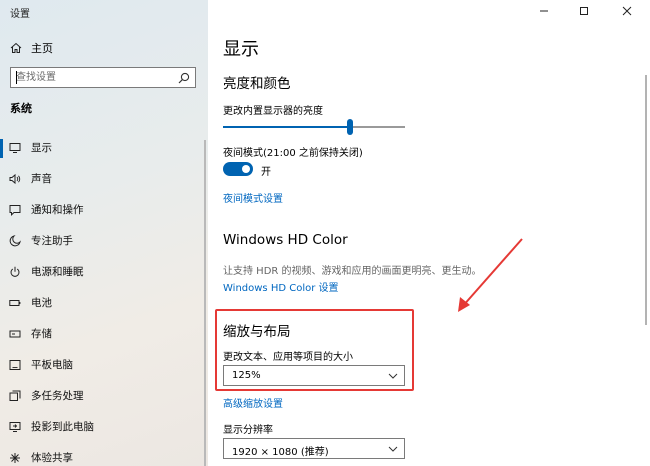 The width and height of the screenshot is (650, 466). What do you see at coordinates (15, 427) in the screenshot?
I see `project-icon` at bounding box center [15, 427].